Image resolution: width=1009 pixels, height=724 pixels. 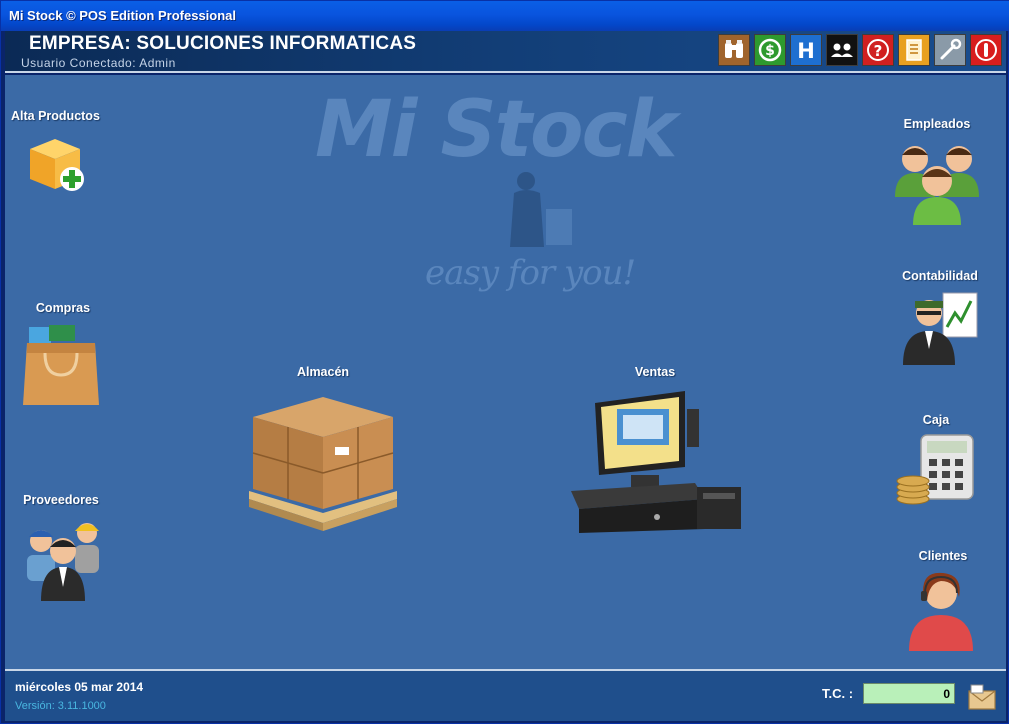 What do you see at coordinates (860, 50) in the screenshot?
I see `toolbar: $ H ?` at bounding box center [860, 50].